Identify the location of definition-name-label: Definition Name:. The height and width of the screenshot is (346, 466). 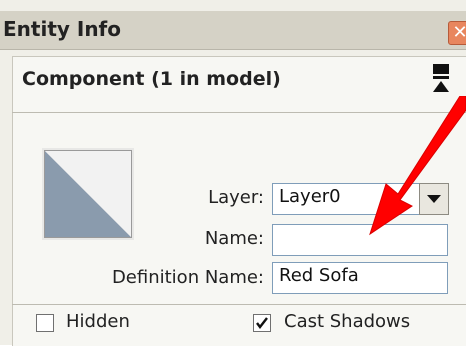
(187, 277).